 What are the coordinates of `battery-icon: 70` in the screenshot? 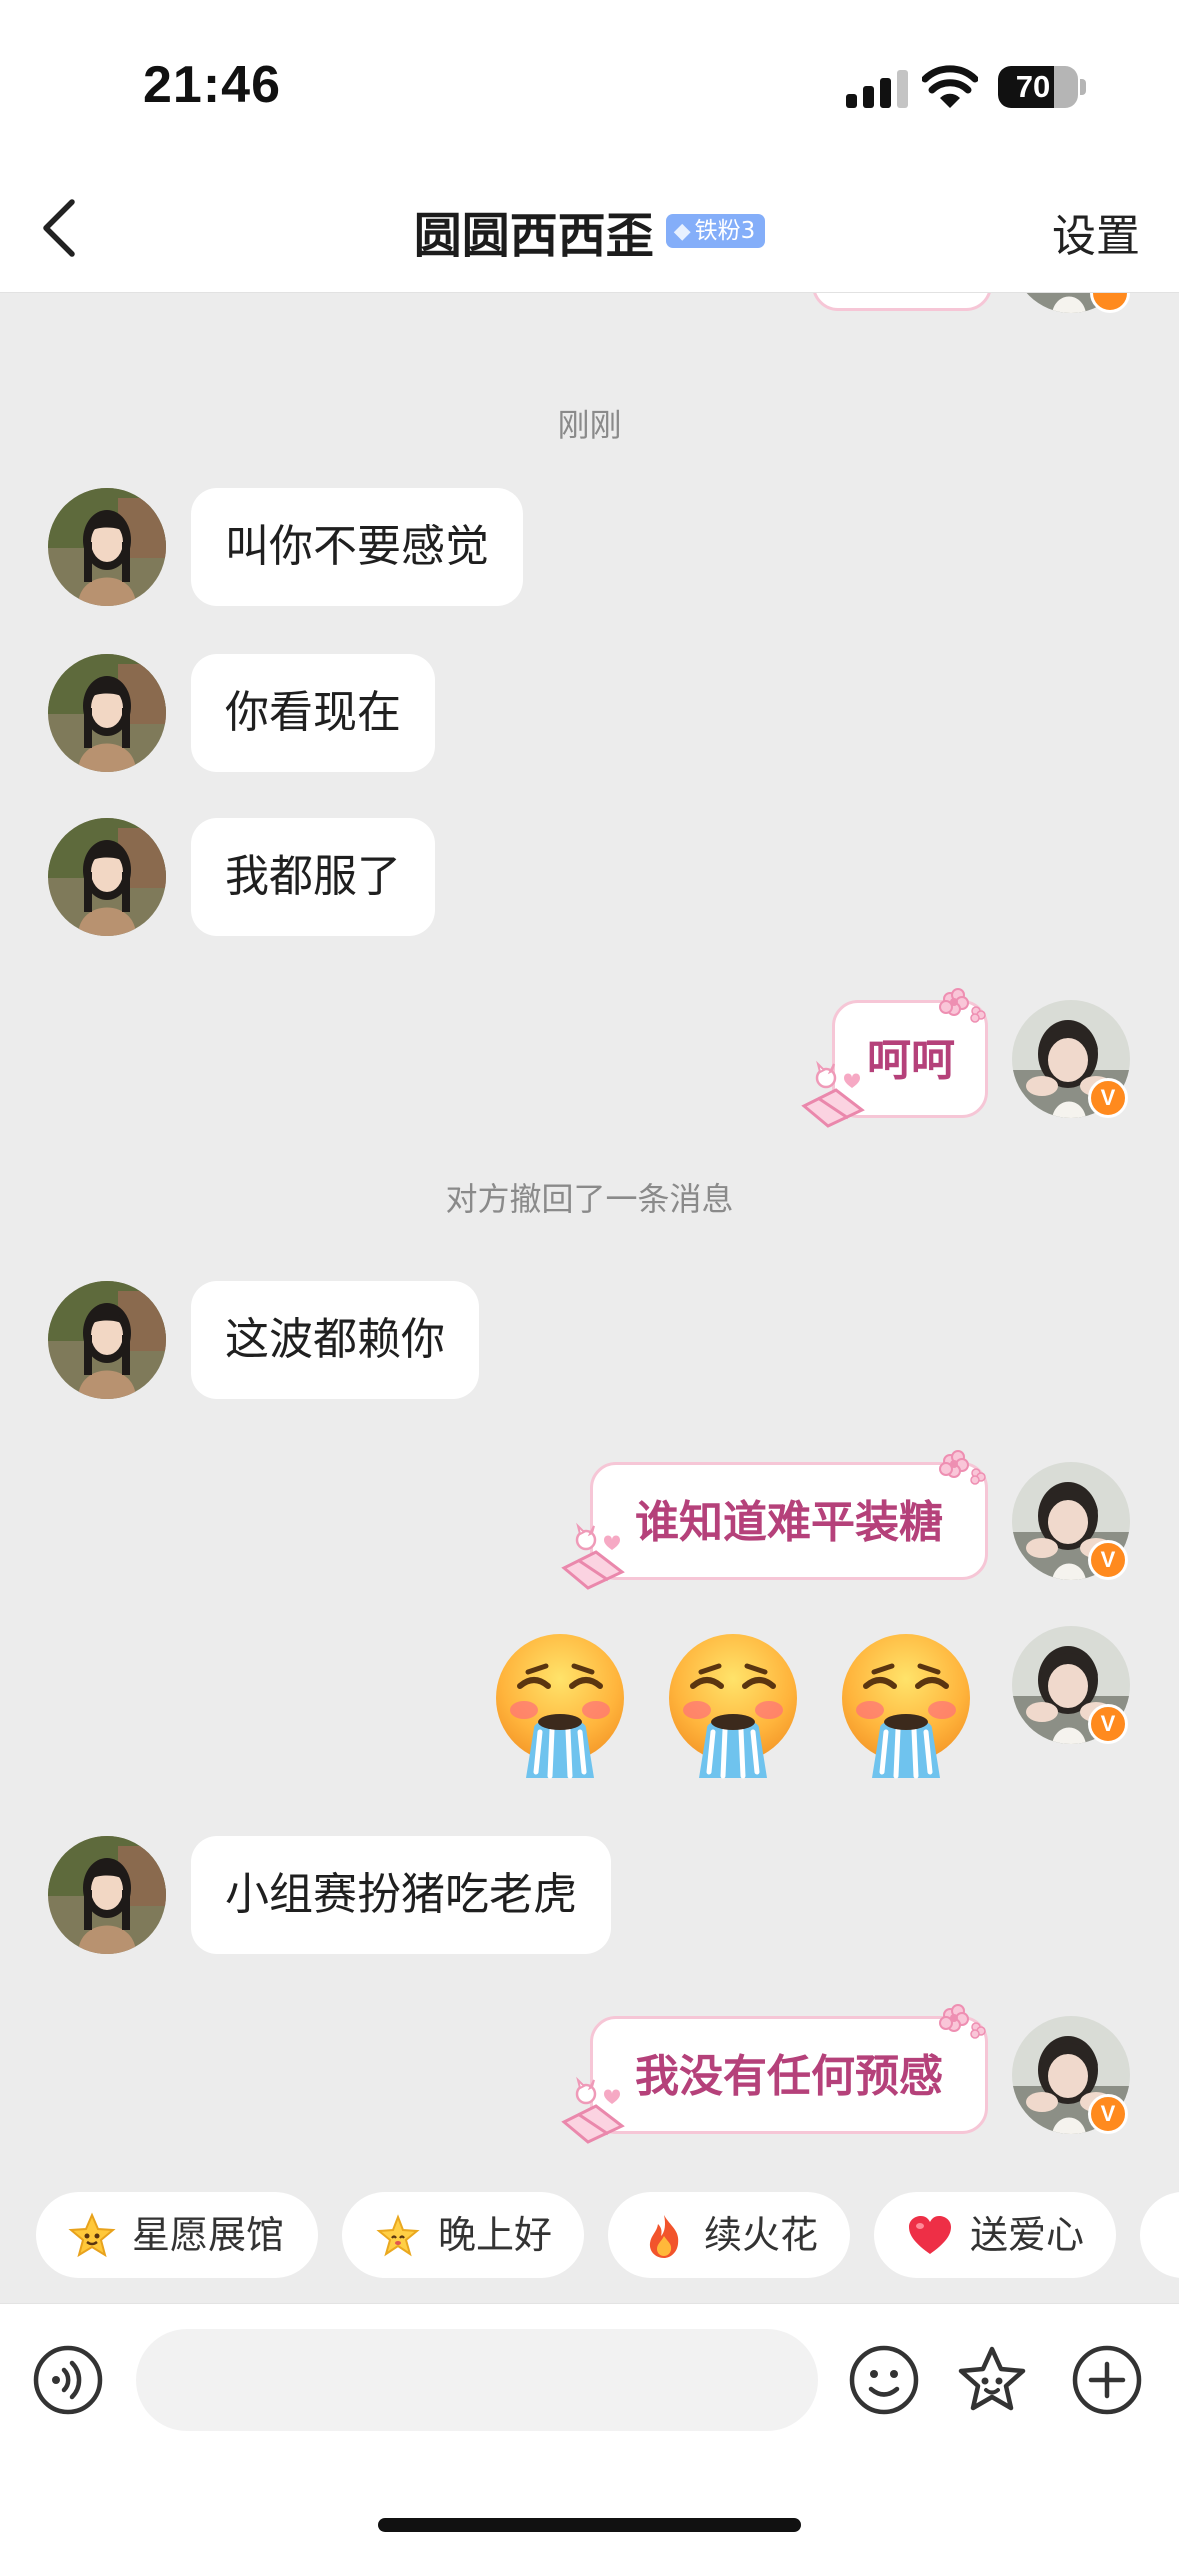 It's located at (1038, 87).